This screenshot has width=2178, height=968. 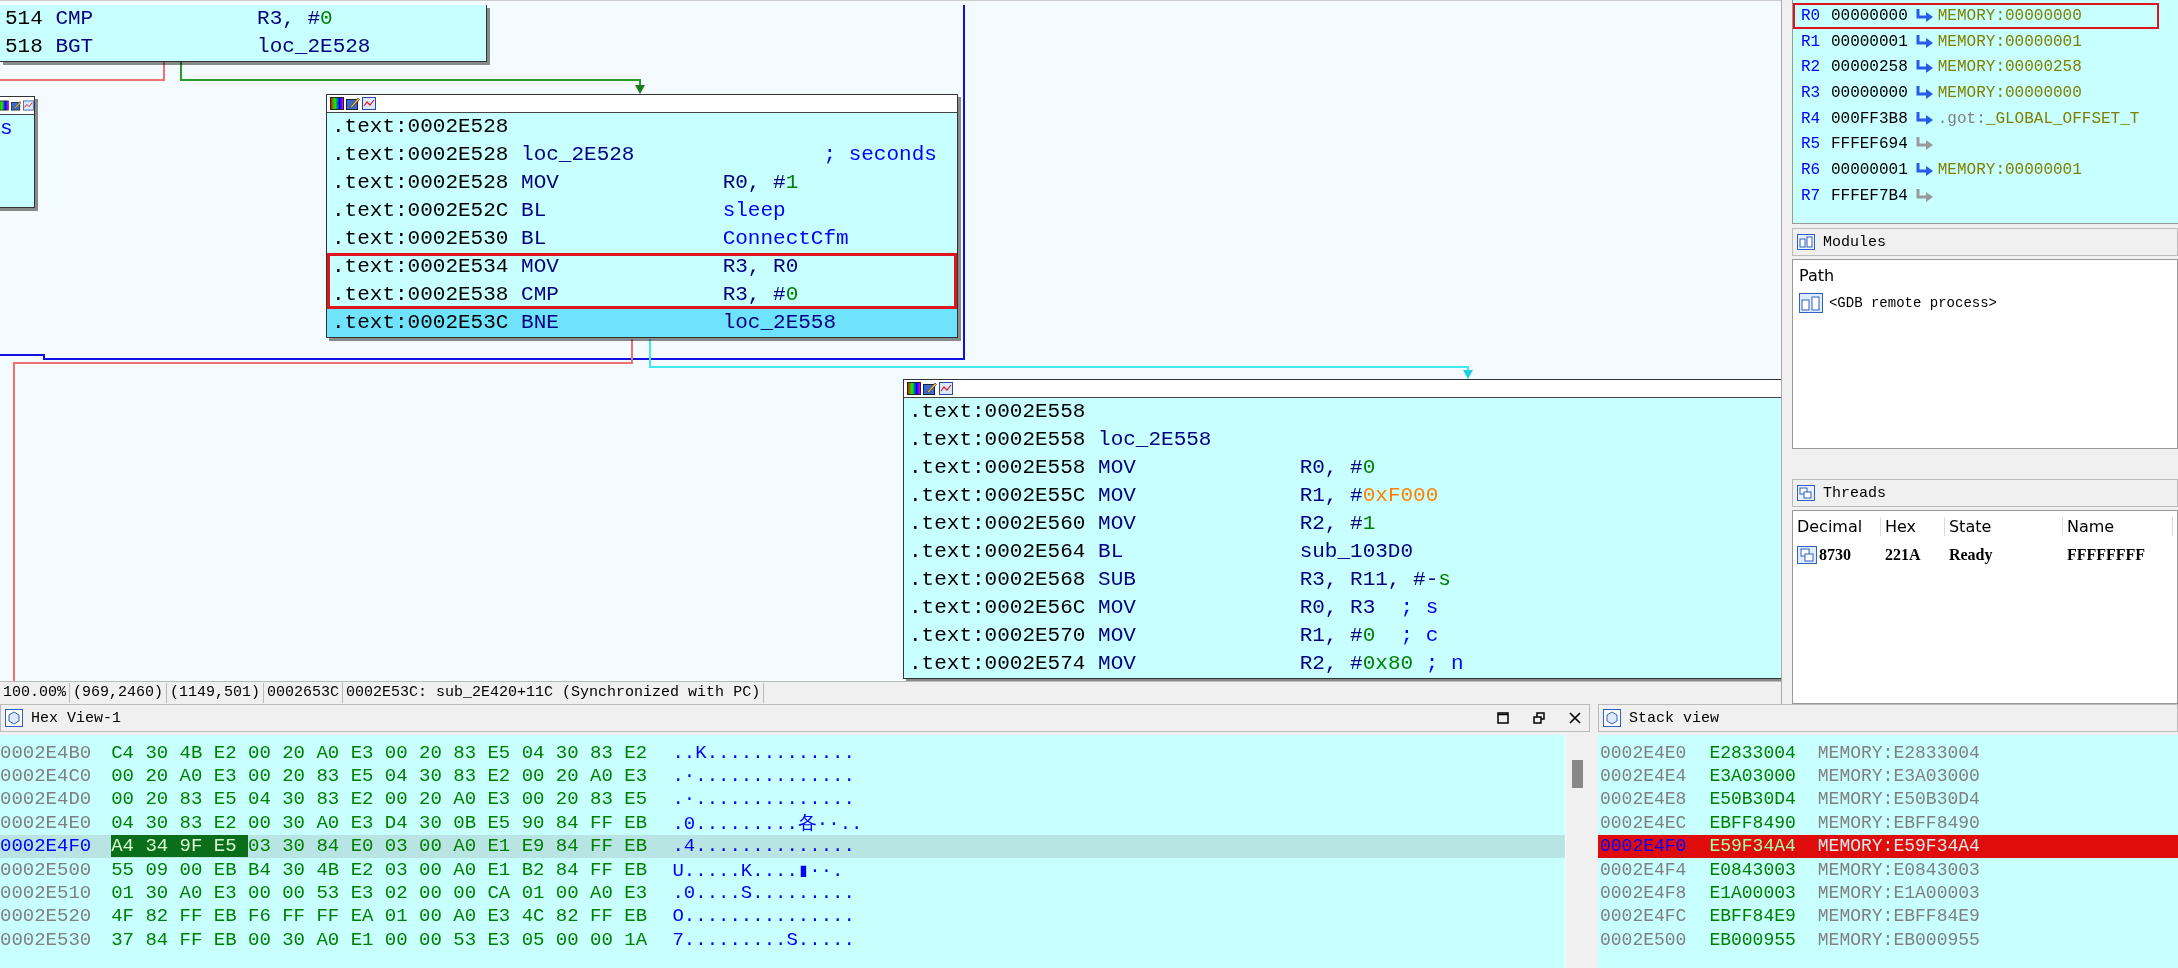 What do you see at coordinates (636, 799) in the screenshot?
I see `hex-byte: E5` at bounding box center [636, 799].